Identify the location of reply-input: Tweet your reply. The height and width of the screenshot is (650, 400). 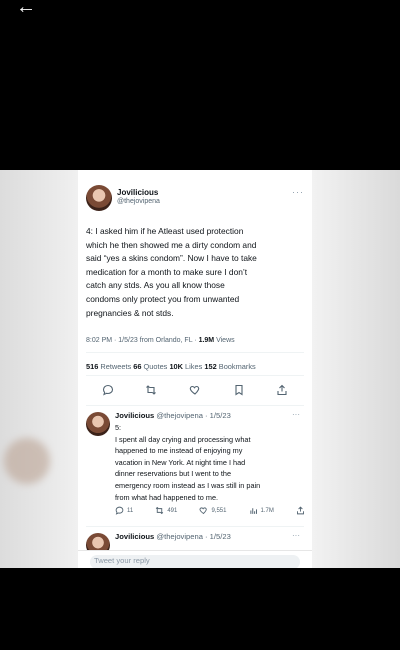
(195, 561).